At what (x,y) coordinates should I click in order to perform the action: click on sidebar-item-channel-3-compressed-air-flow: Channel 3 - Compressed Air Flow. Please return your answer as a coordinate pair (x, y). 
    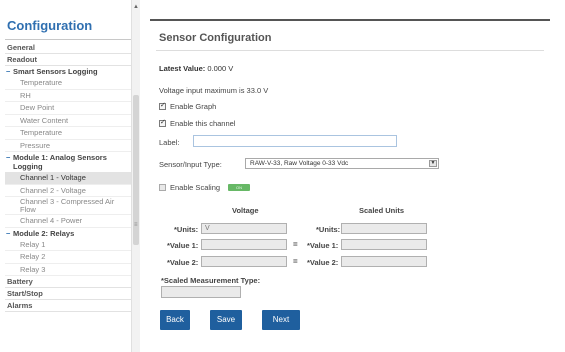
    Looking at the image, I should click on (68, 206).